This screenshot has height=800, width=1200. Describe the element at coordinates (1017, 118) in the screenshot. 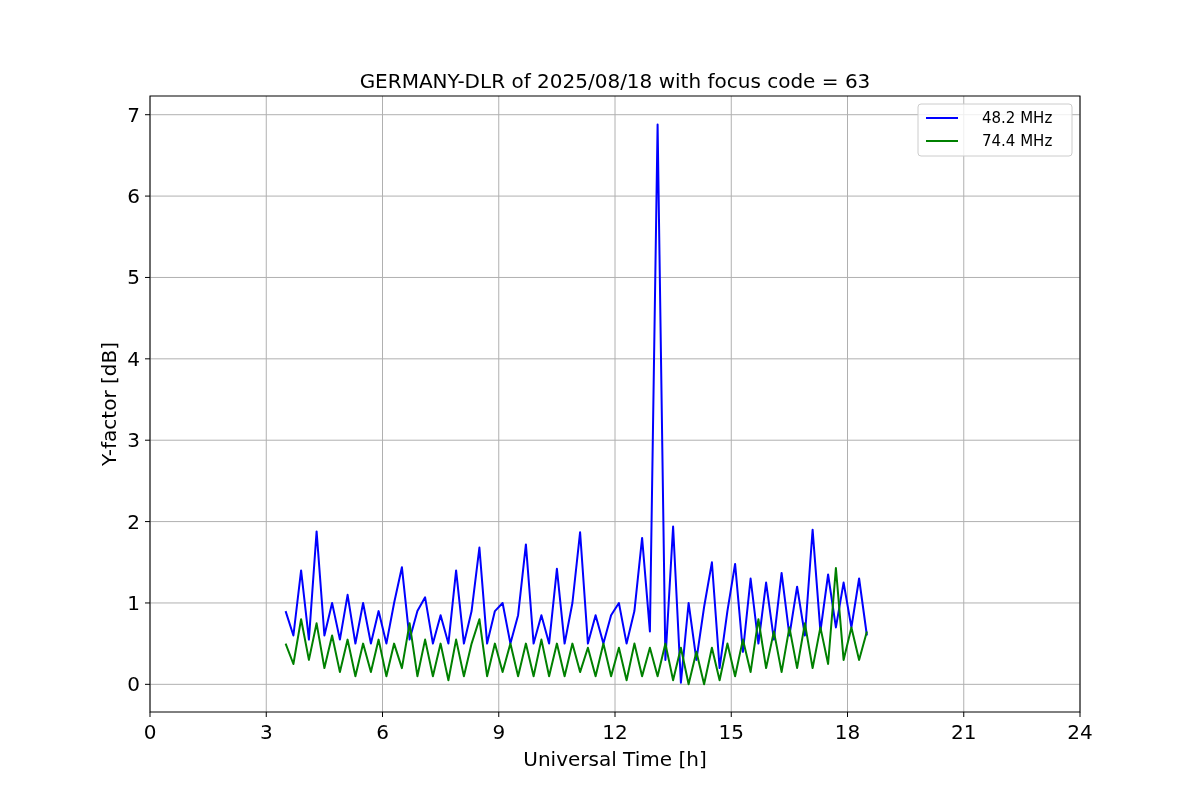

I see `legend-label: 48.2 MHz` at that location.